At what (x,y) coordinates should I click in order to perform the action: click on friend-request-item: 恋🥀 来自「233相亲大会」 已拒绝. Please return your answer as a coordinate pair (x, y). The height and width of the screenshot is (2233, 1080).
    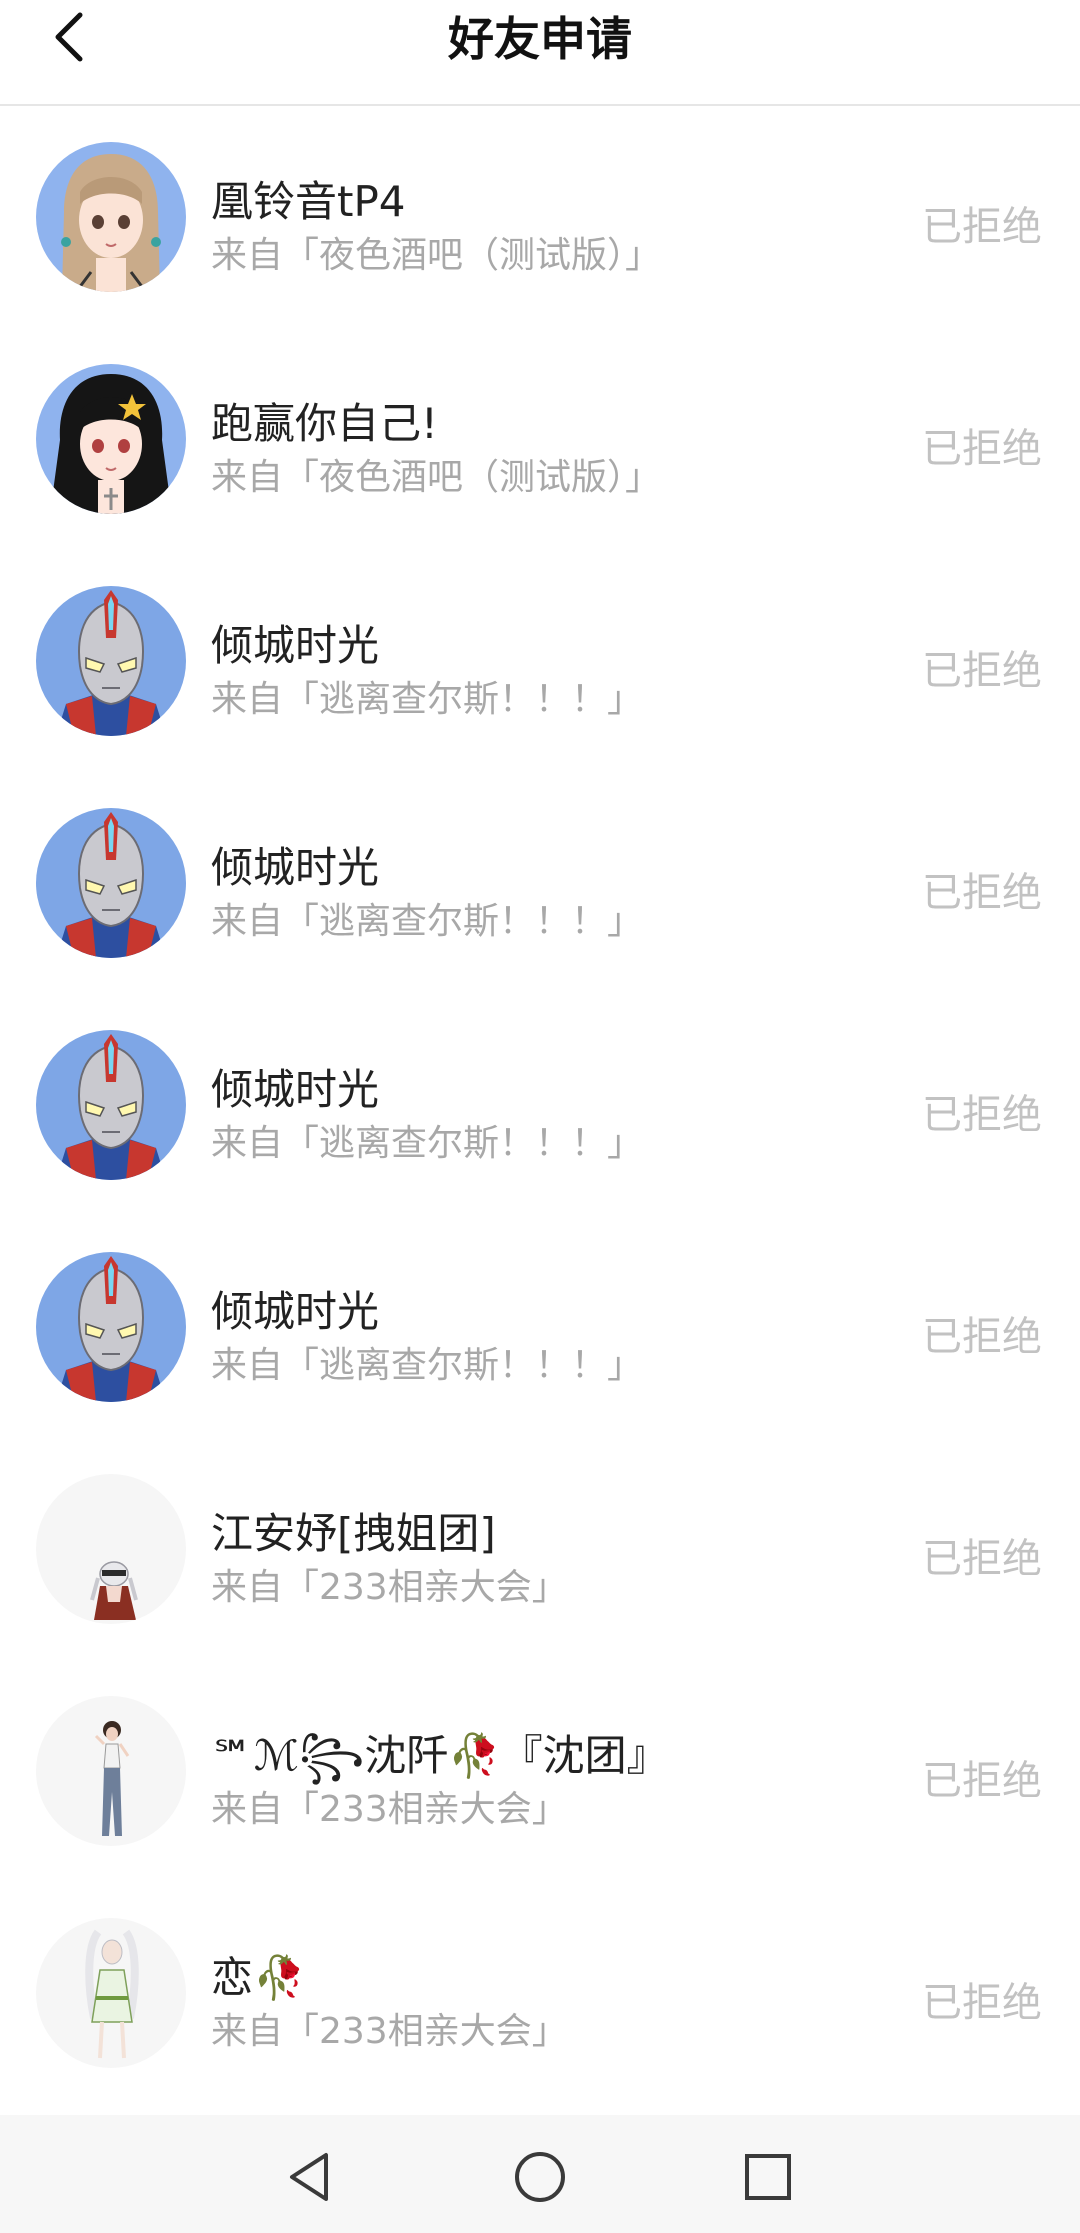
    Looking at the image, I should click on (540, 1993).